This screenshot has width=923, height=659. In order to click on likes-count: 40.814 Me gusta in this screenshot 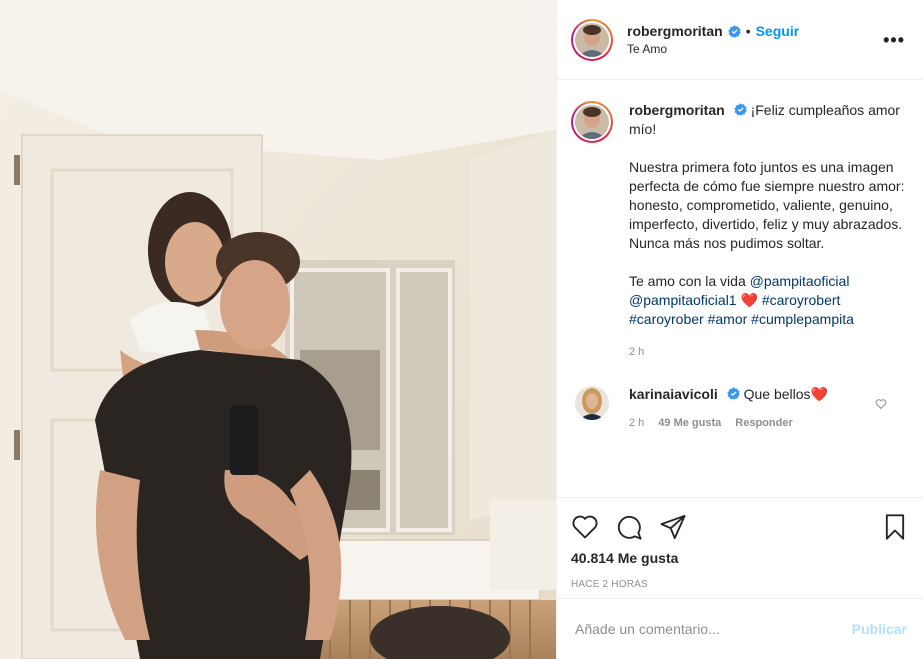, I will do `click(740, 558)`.